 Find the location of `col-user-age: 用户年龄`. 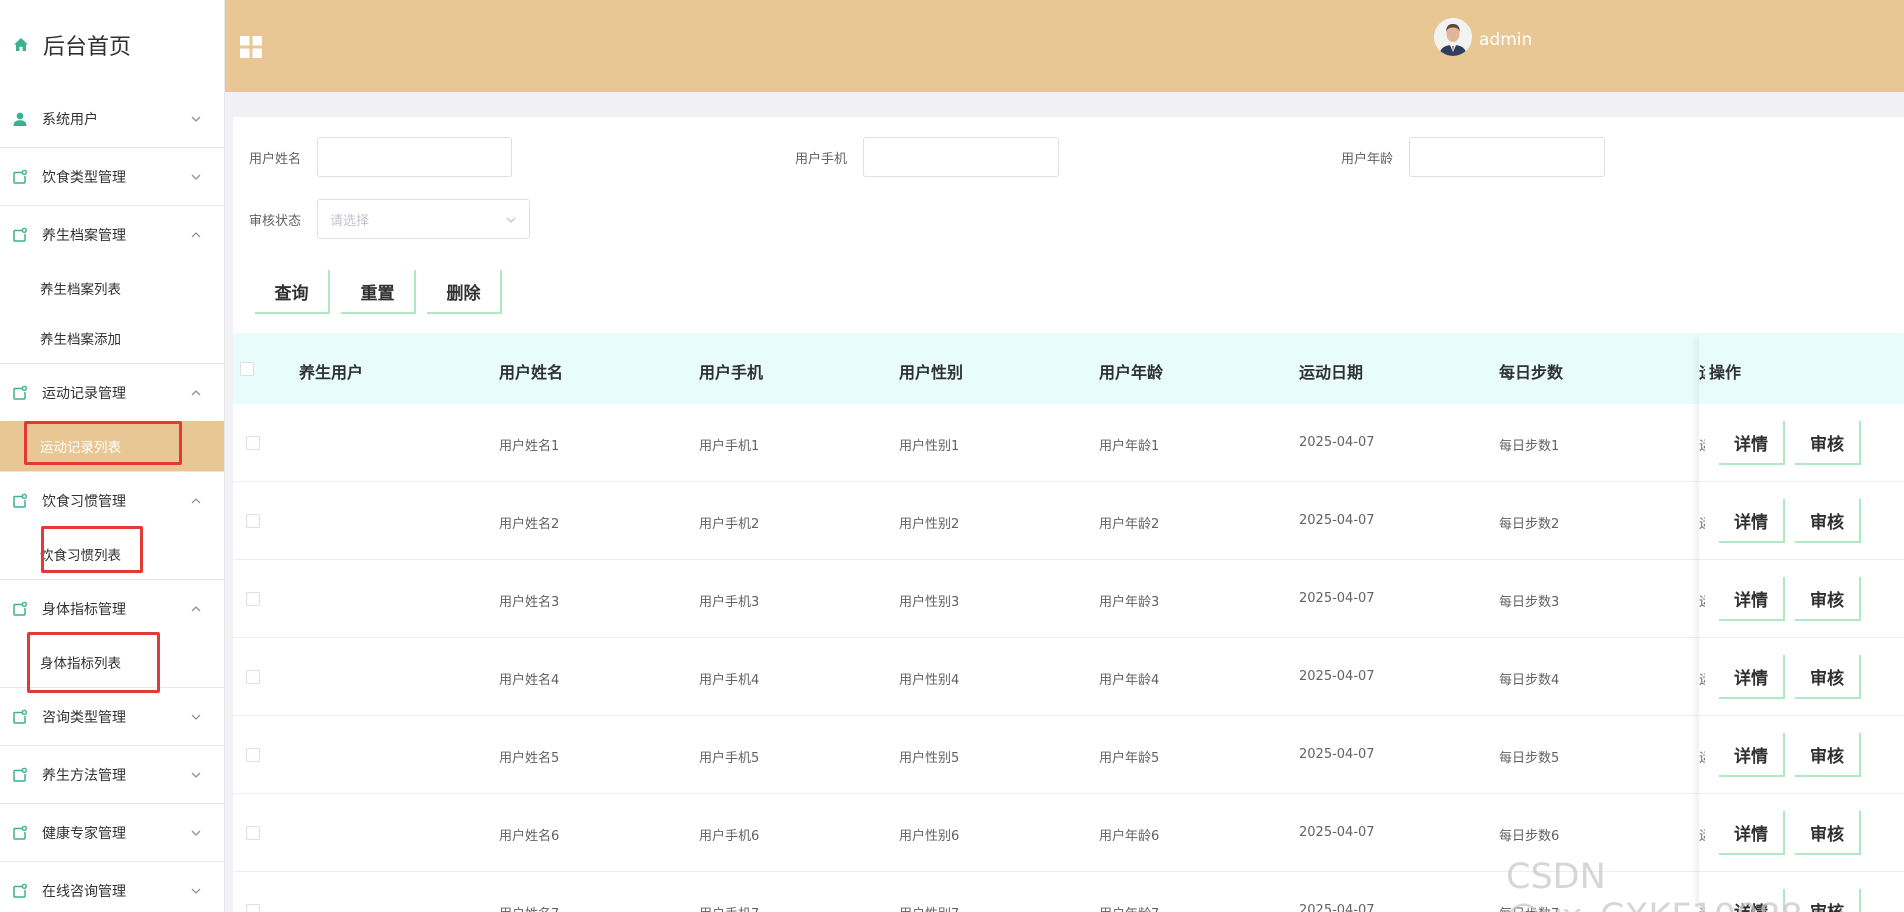

col-user-age: 用户年龄 is located at coordinates (1131, 372).